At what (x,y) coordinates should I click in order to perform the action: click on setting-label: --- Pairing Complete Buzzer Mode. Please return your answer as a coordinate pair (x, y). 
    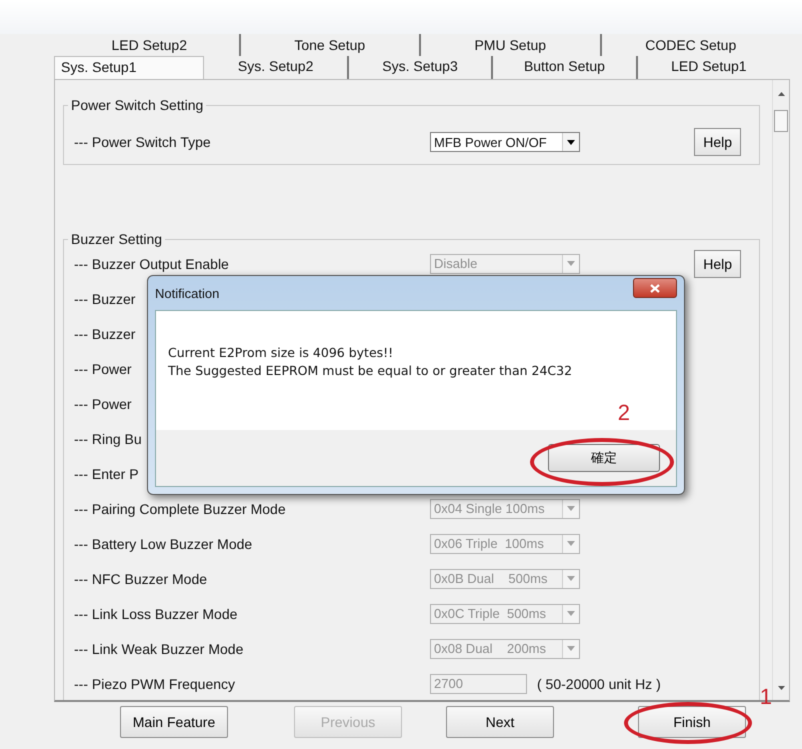
    Looking at the image, I should click on (180, 508).